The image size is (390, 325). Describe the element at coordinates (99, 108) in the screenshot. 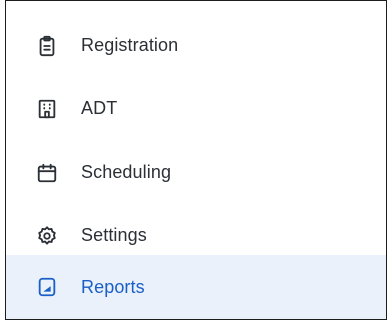

I see `nav-item-label: ADT` at that location.